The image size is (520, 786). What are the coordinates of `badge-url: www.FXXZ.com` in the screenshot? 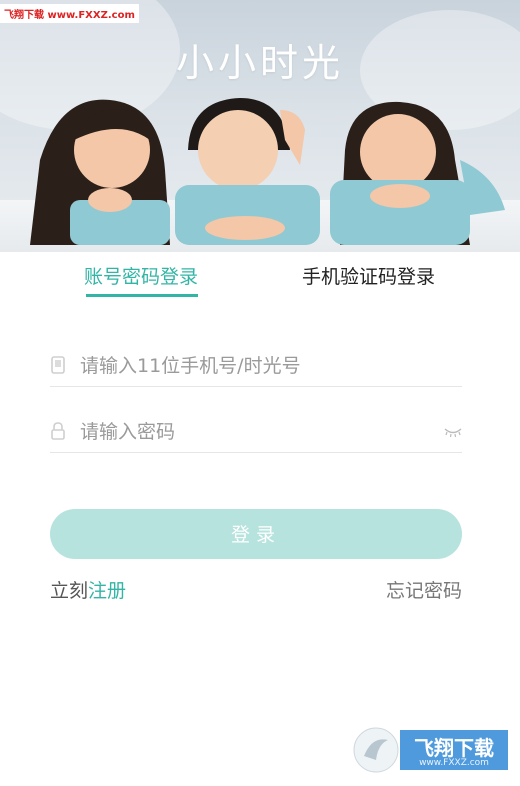 It's located at (454, 763).